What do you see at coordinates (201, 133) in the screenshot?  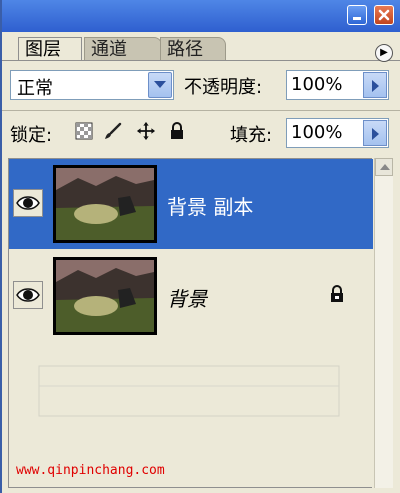 I see `lock-row: 锁定: 填充: 100%` at bounding box center [201, 133].